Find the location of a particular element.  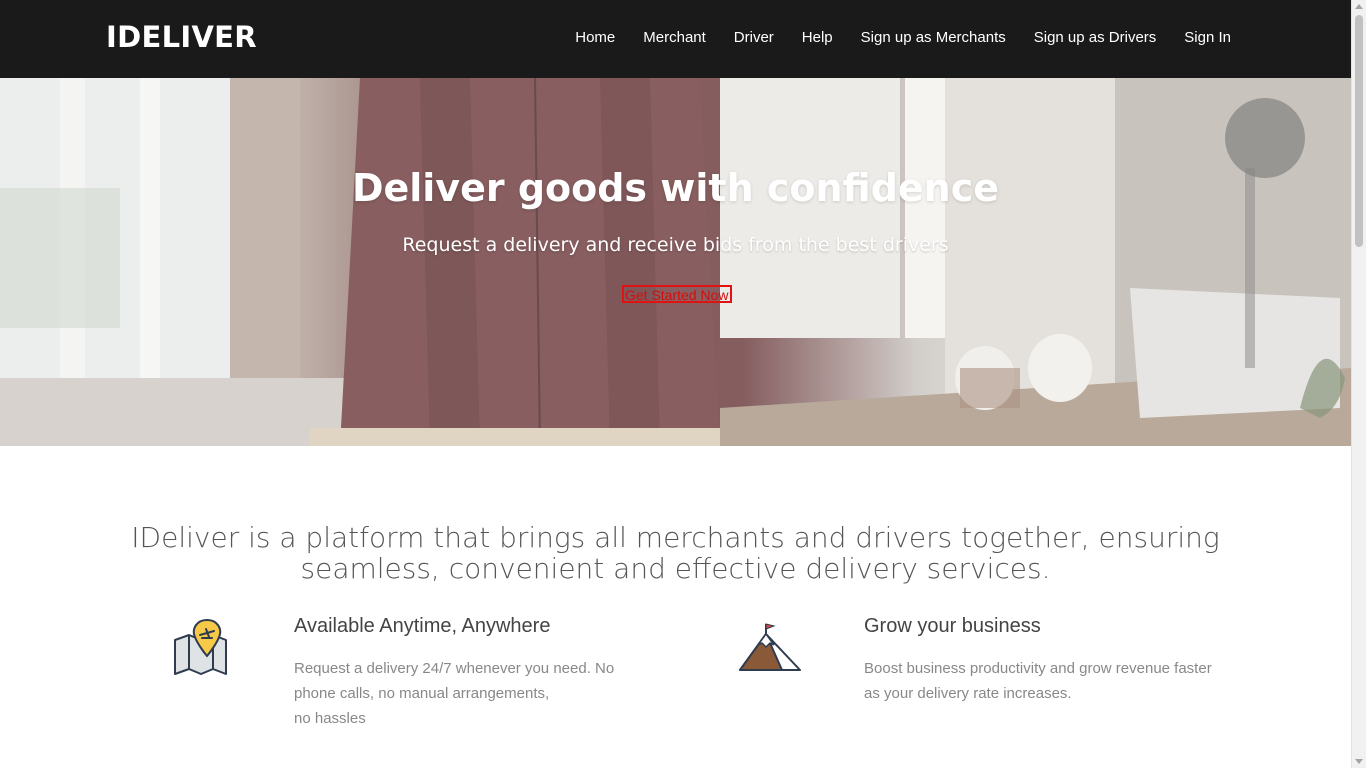

hero-title: Deliver goods with confidence is located at coordinates (675, 188).